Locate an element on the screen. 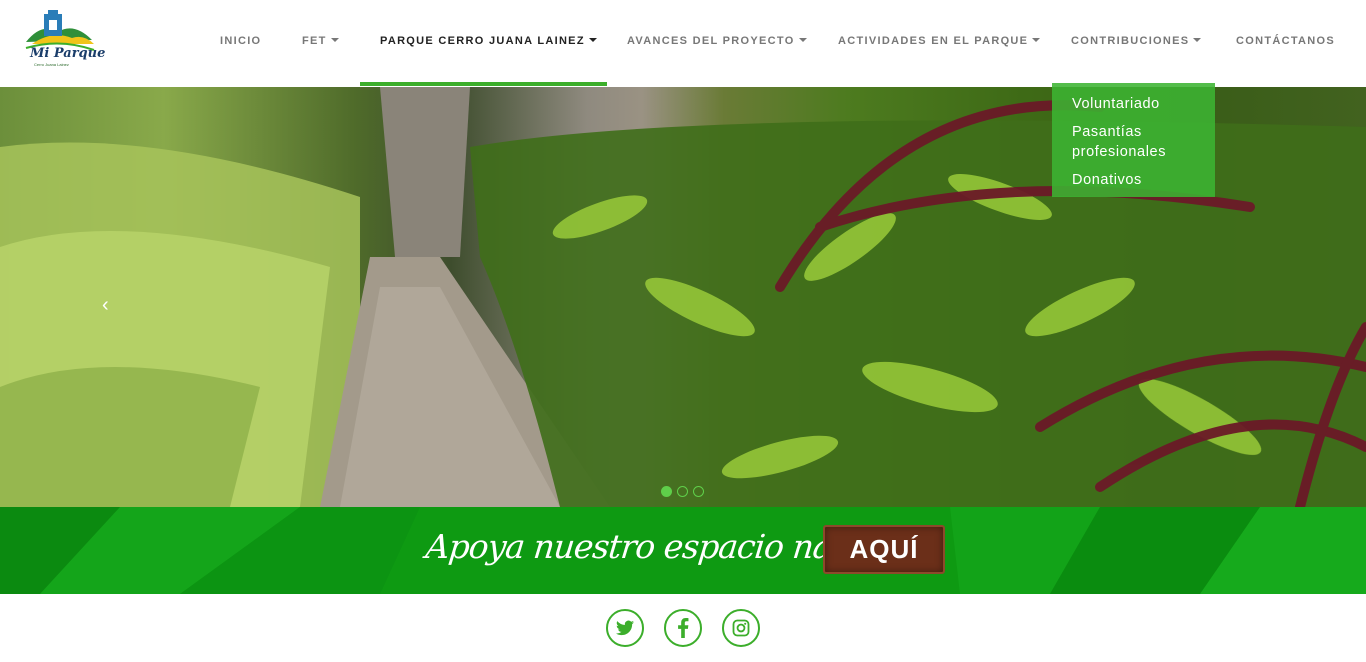 The image size is (1366, 662). nav-contactanos: CONTÁCTANOS is located at coordinates (1285, 41).